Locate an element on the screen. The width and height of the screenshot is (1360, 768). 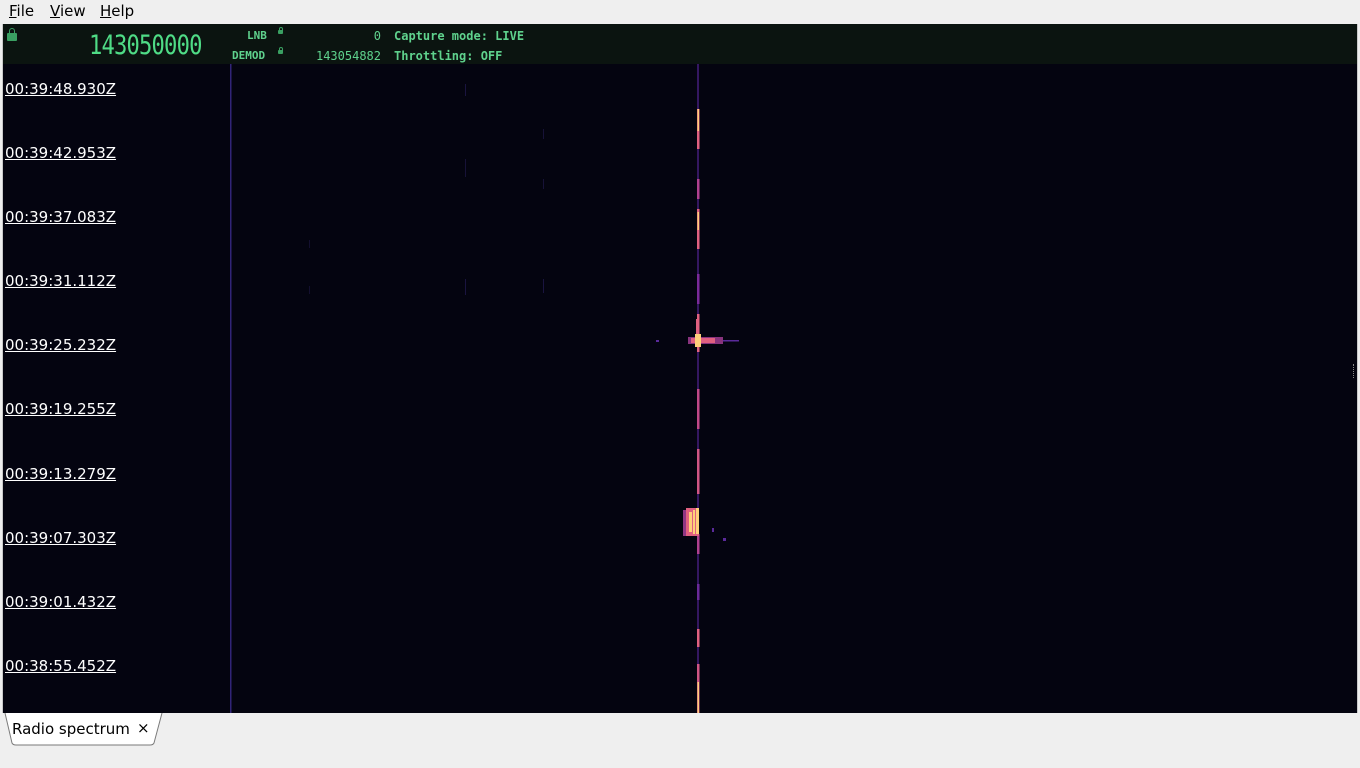
tab-radio-spectrum: Radio spectrum × is located at coordinates (83, 729).